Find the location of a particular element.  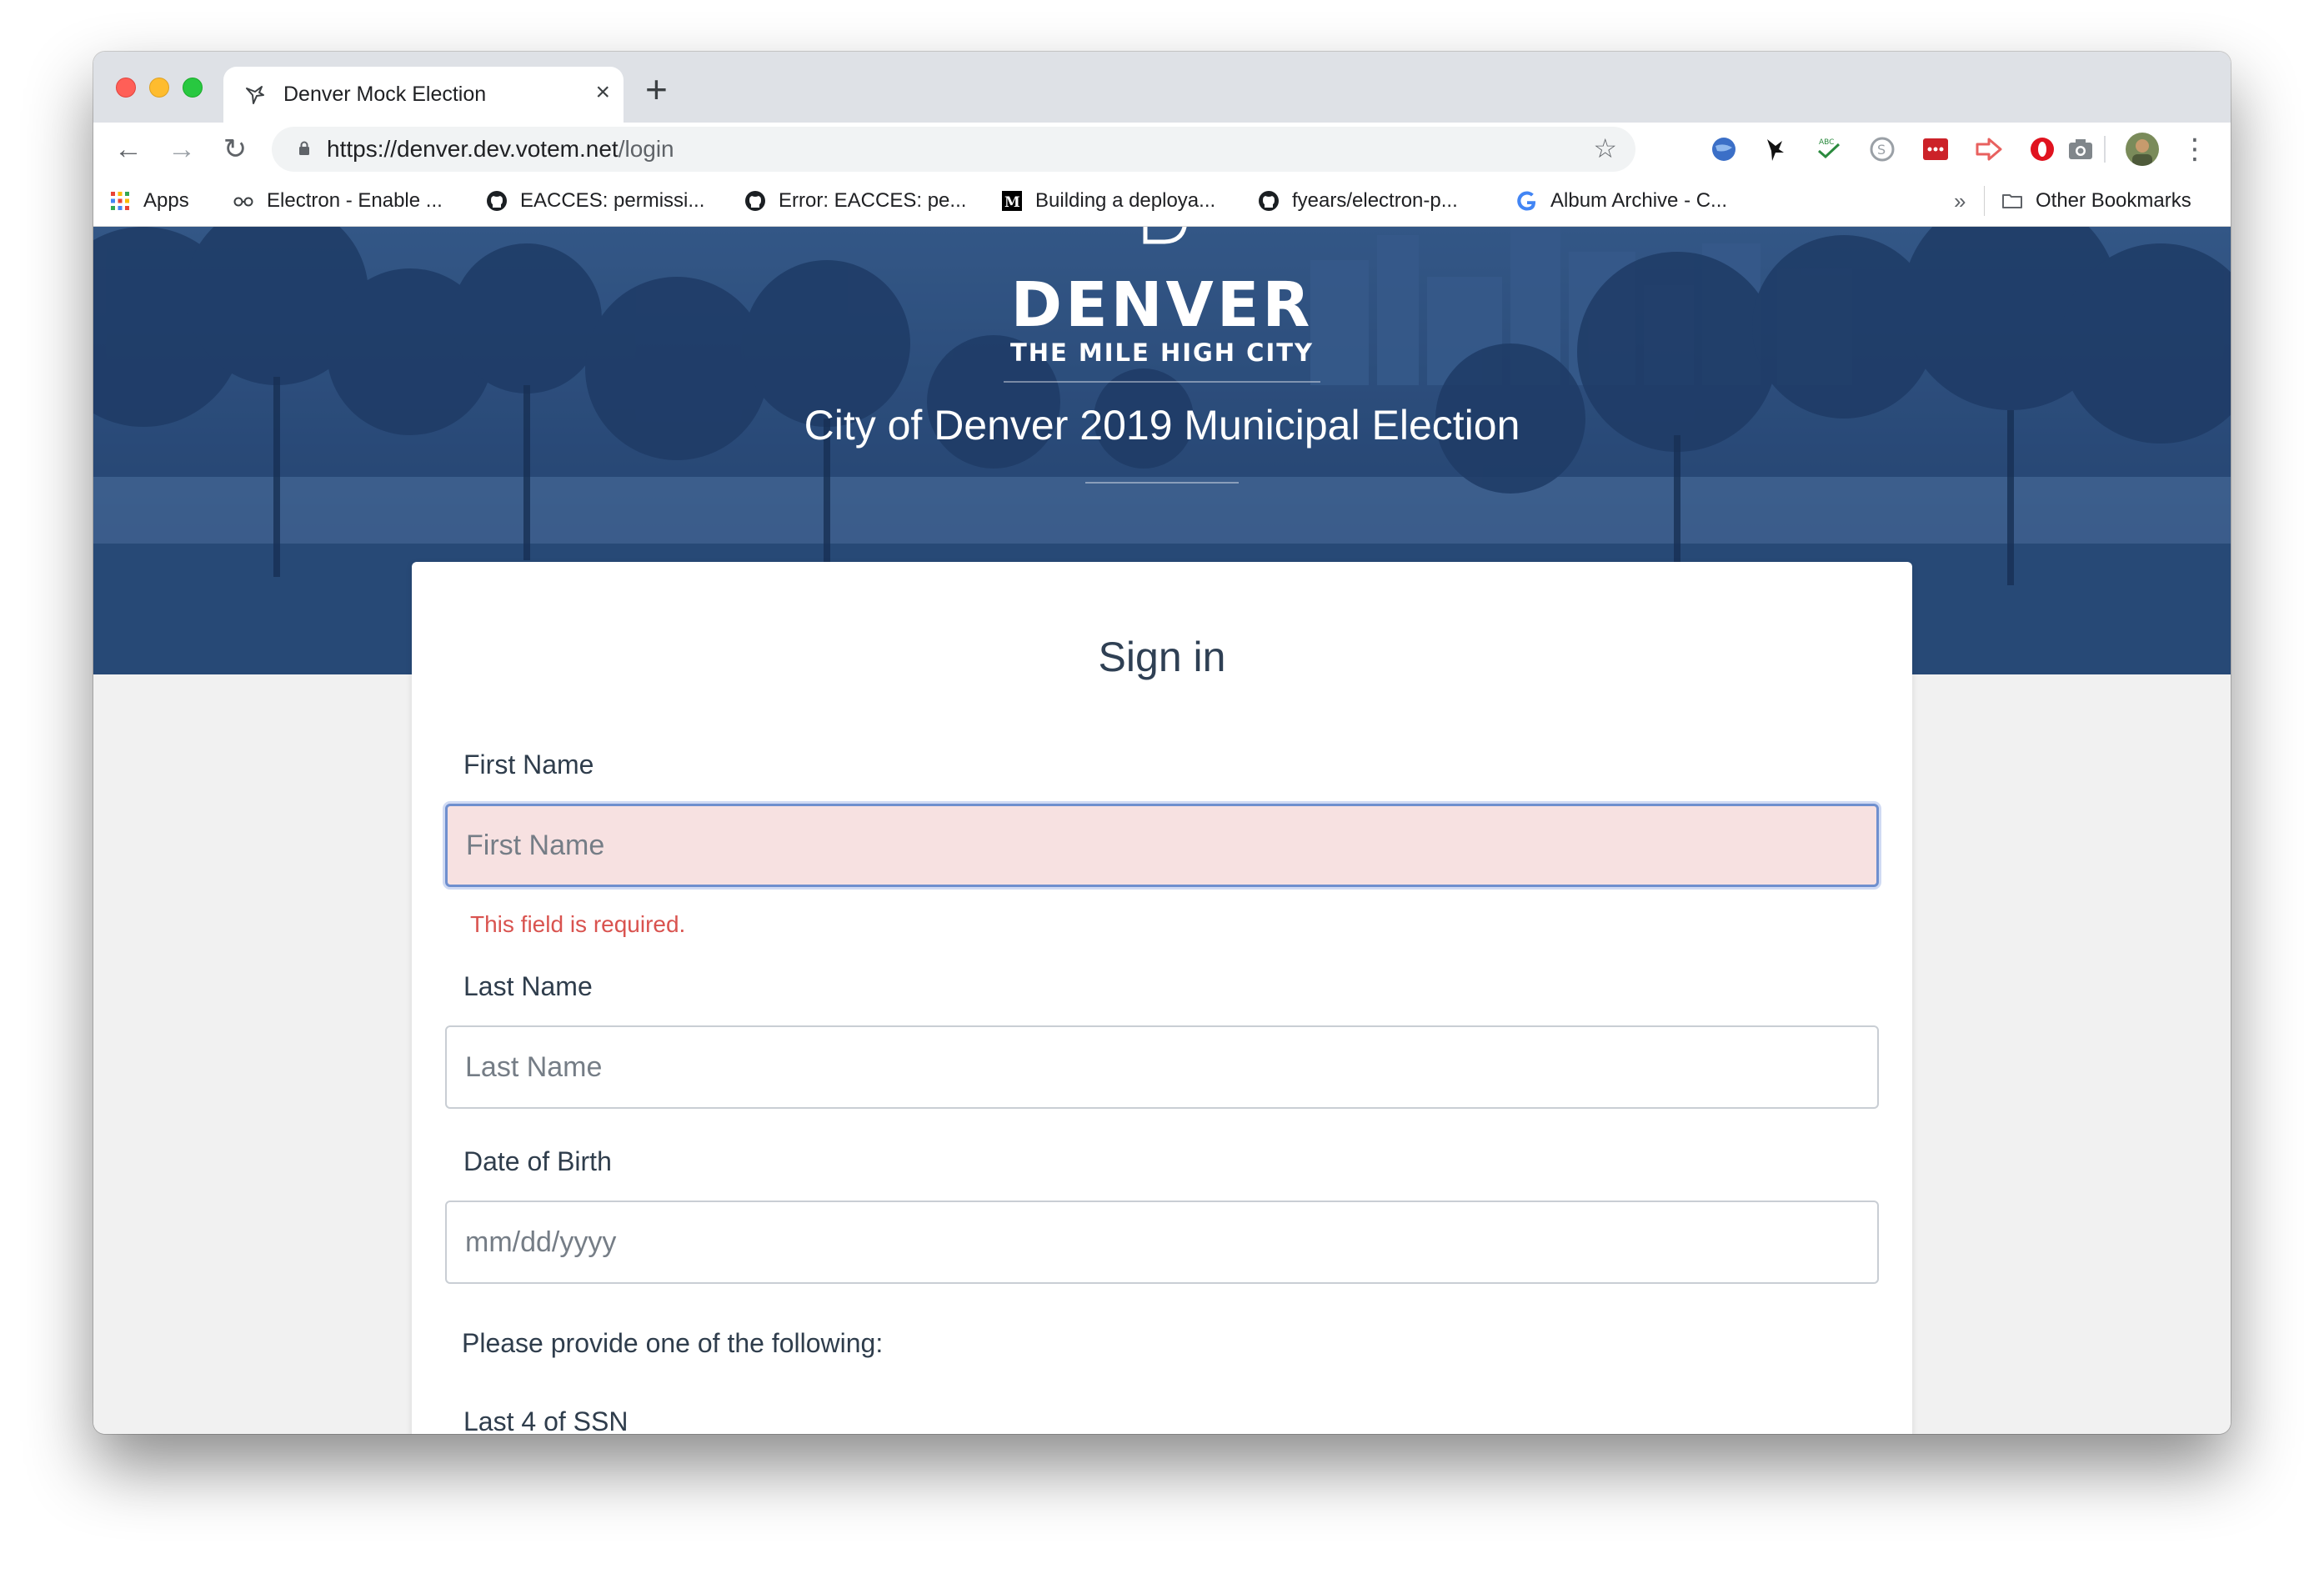

lastpass-extension-icon is located at coordinates (1936, 149).